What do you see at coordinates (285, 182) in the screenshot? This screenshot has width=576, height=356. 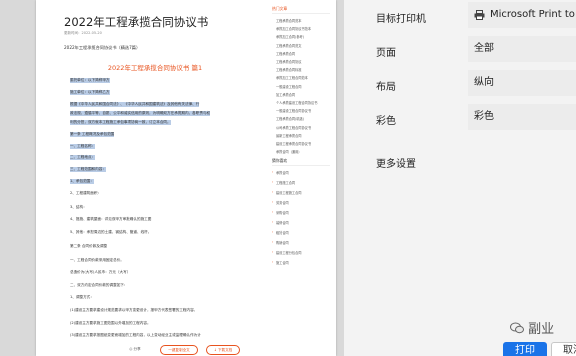 I see `sidebar-link: 工程施工合同` at bounding box center [285, 182].